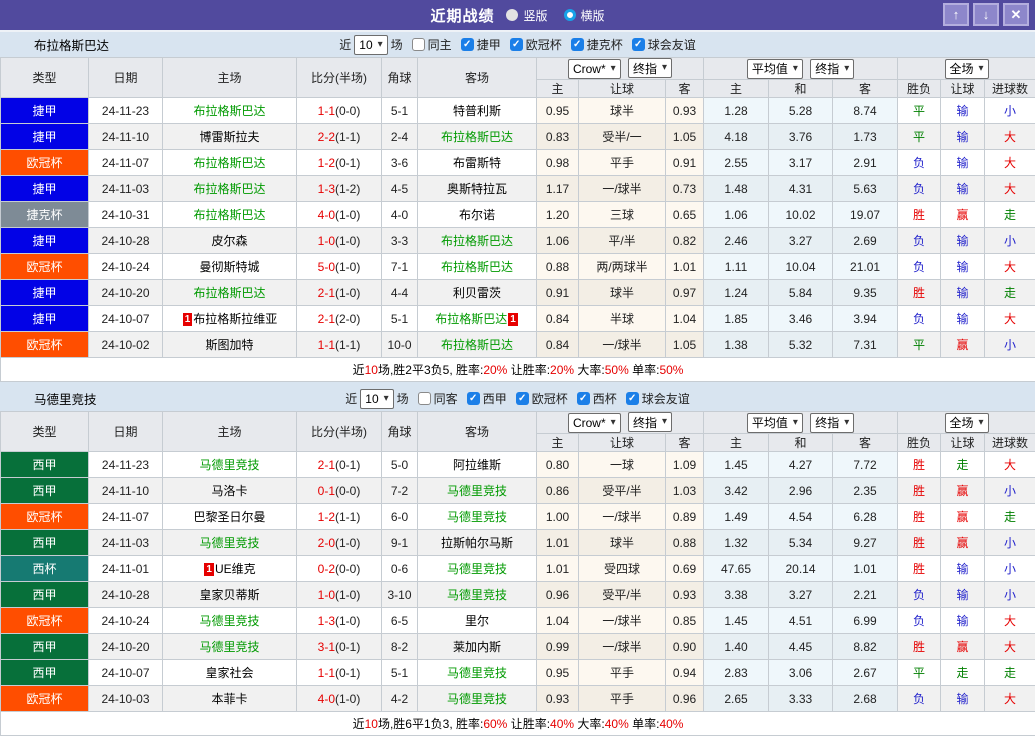 Image resolution: width=1035 pixels, height=736 pixels. What do you see at coordinates (963, 621) in the screenshot?
I see `result-handicap: 输` at bounding box center [963, 621].